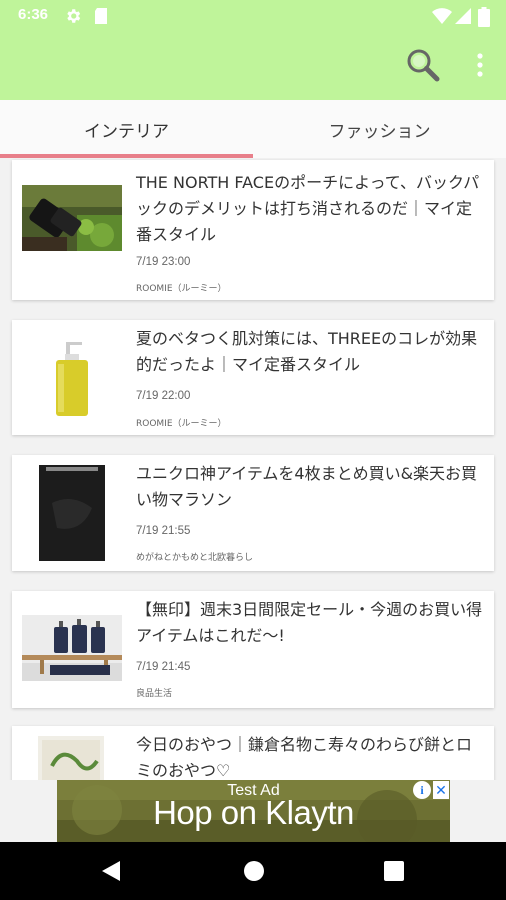 The width and height of the screenshot is (506, 900). Describe the element at coordinates (253, 66) in the screenshot. I see `app-bar` at that location.